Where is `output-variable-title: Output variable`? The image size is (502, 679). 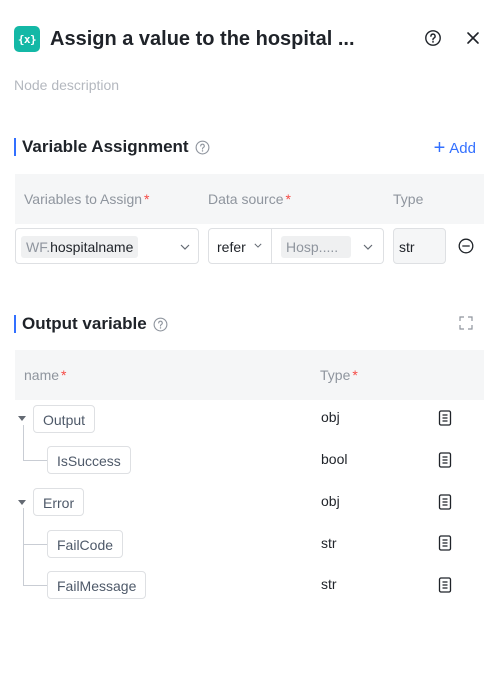
output-variable-title: Output variable is located at coordinates (84, 323).